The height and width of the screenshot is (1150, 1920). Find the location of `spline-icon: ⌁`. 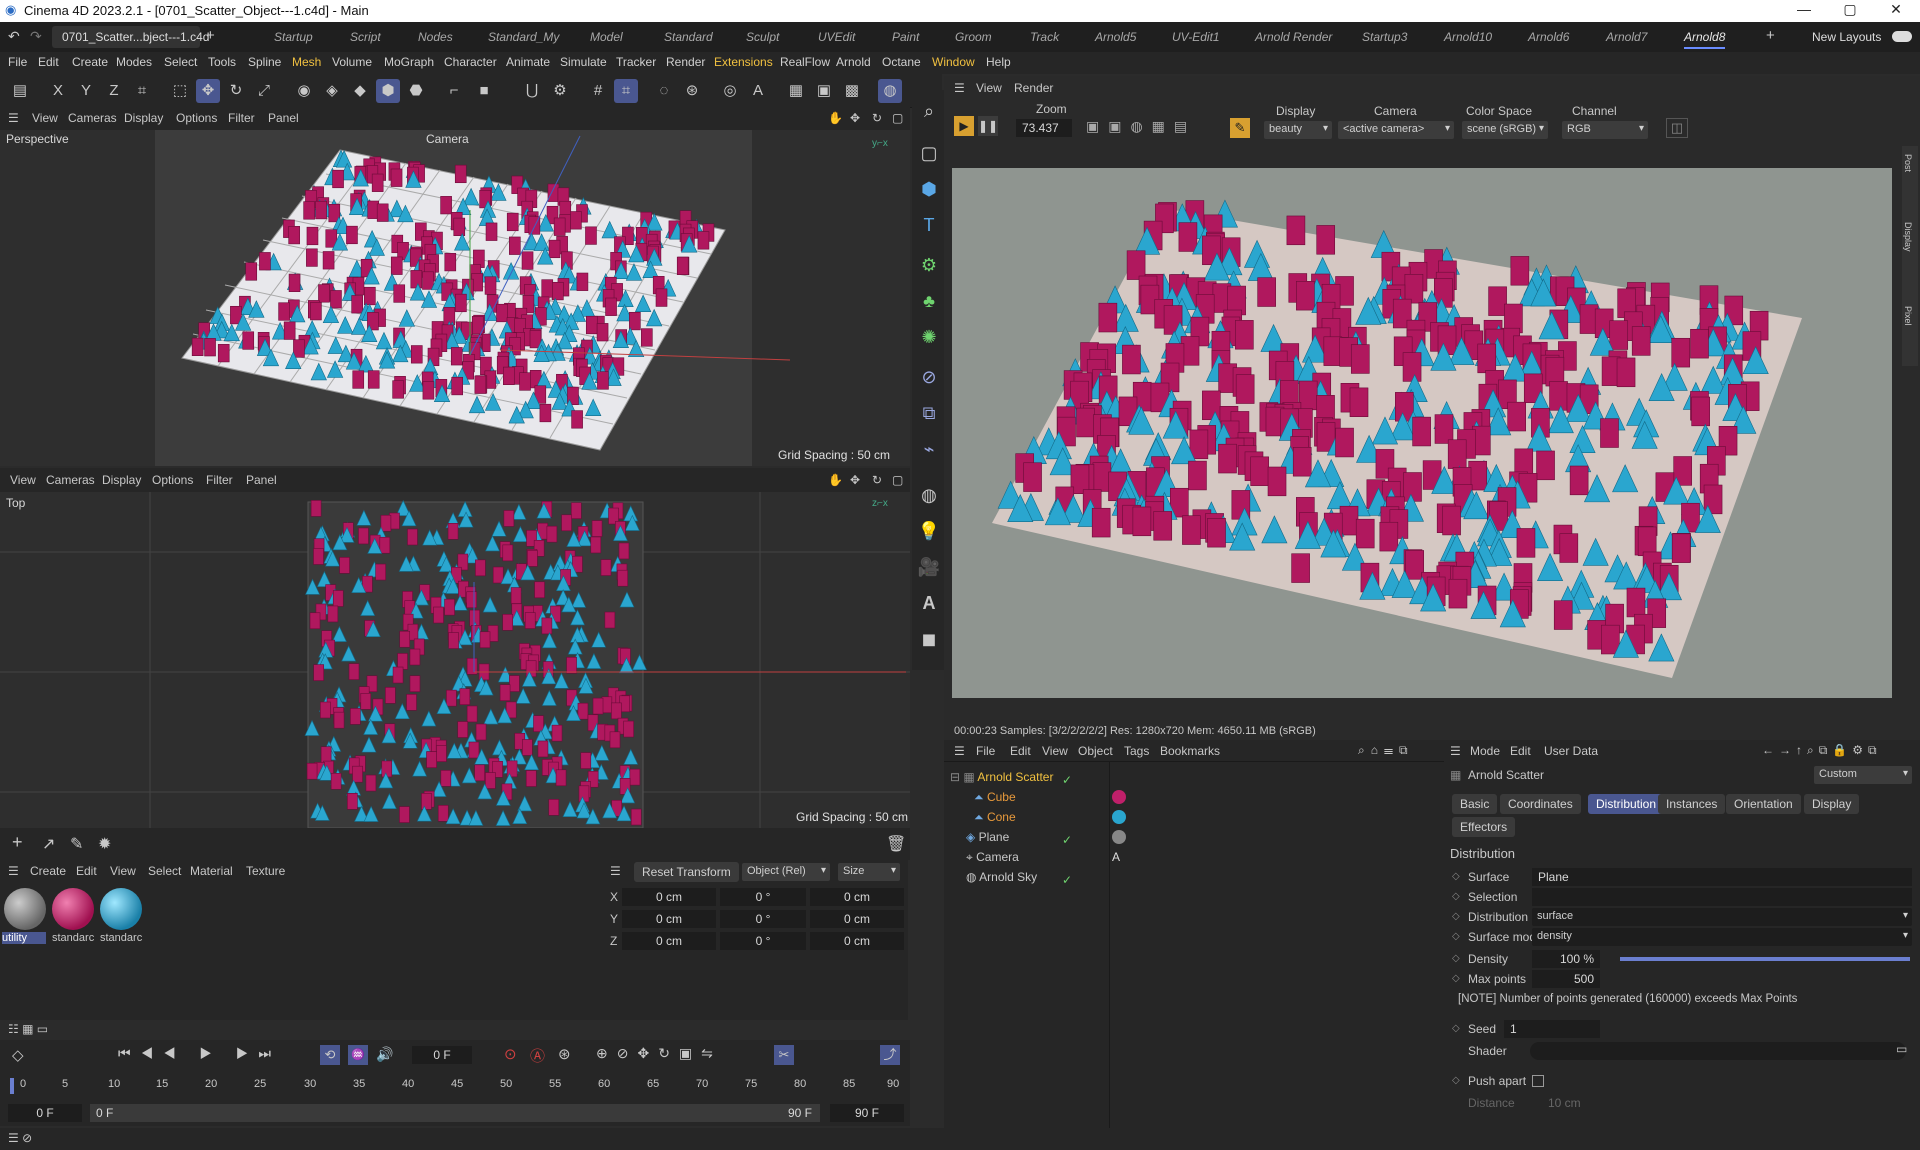

spline-icon: ⌁ is located at coordinates (929, 449).